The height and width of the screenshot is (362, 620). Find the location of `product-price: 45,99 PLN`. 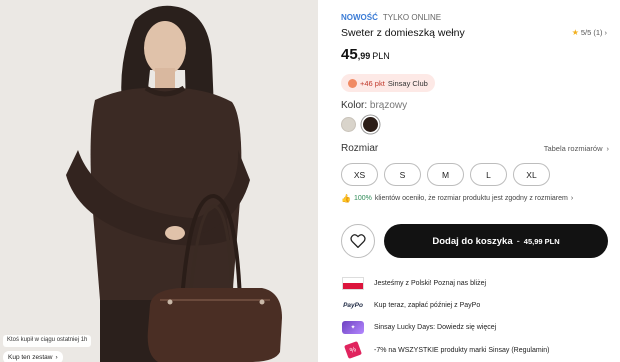

product-price: 45,99 PLN is located at coordinates (365, 55).